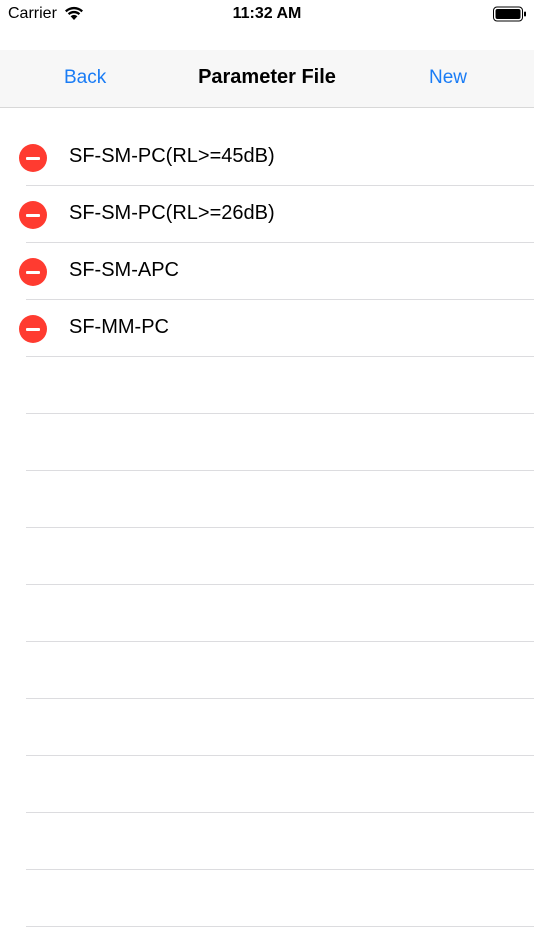 This screenshot has width=534, height=950. Describe the element at coordinates (276, 214) in the screenshot. I see `list-item: SF-SM-PC(RL>=26dB)` at that location.